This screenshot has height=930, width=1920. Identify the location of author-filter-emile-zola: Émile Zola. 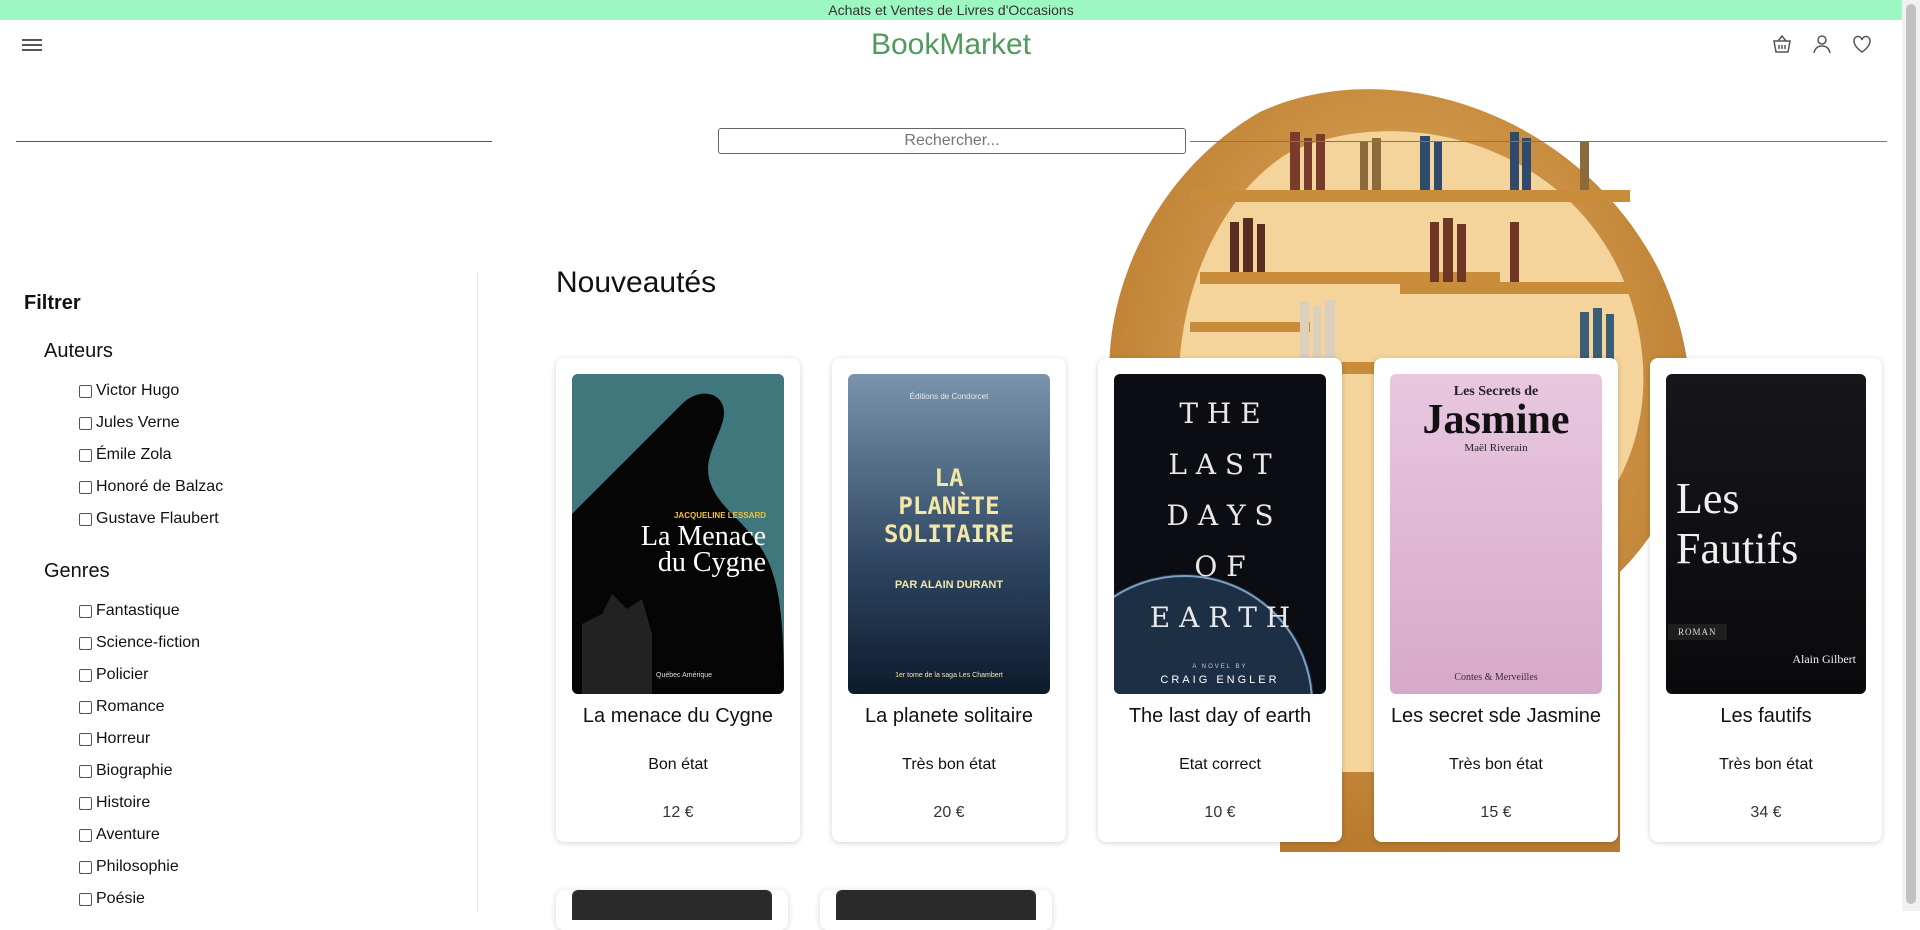
(278, 455).